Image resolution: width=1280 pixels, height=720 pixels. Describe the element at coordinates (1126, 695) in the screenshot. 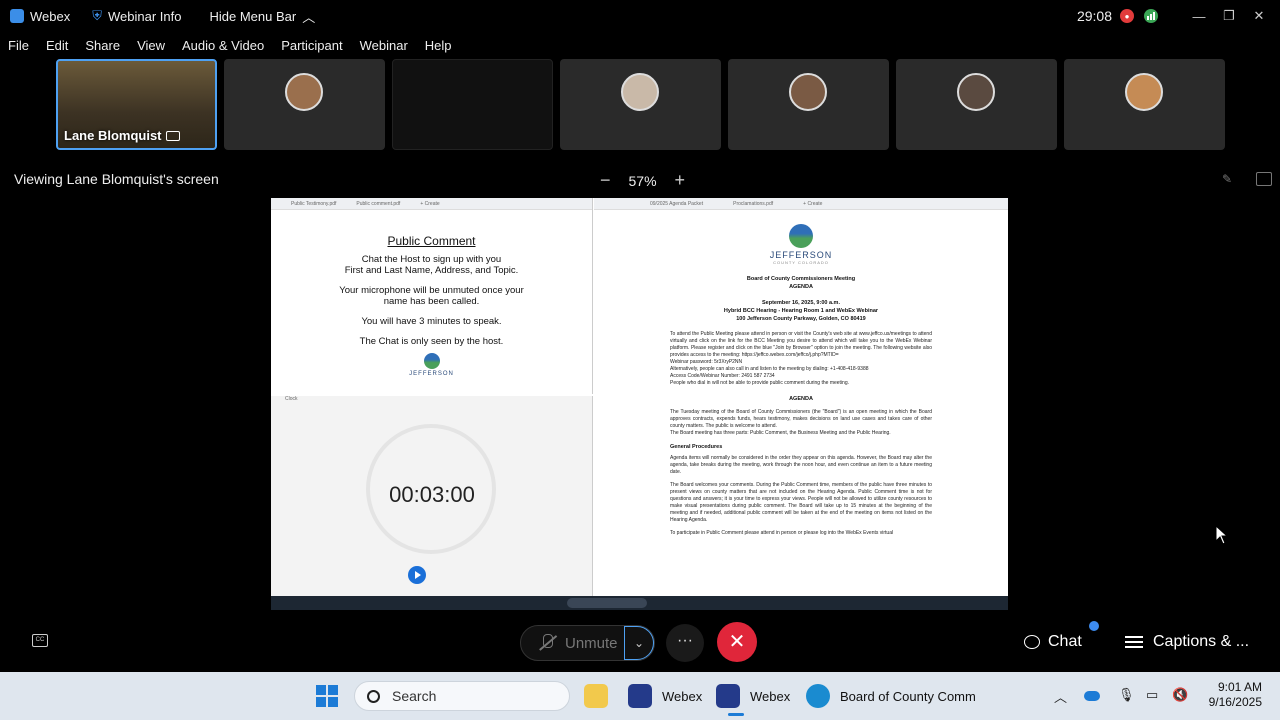

I see `mic-muted-tray-icon: 🎙` at that location.